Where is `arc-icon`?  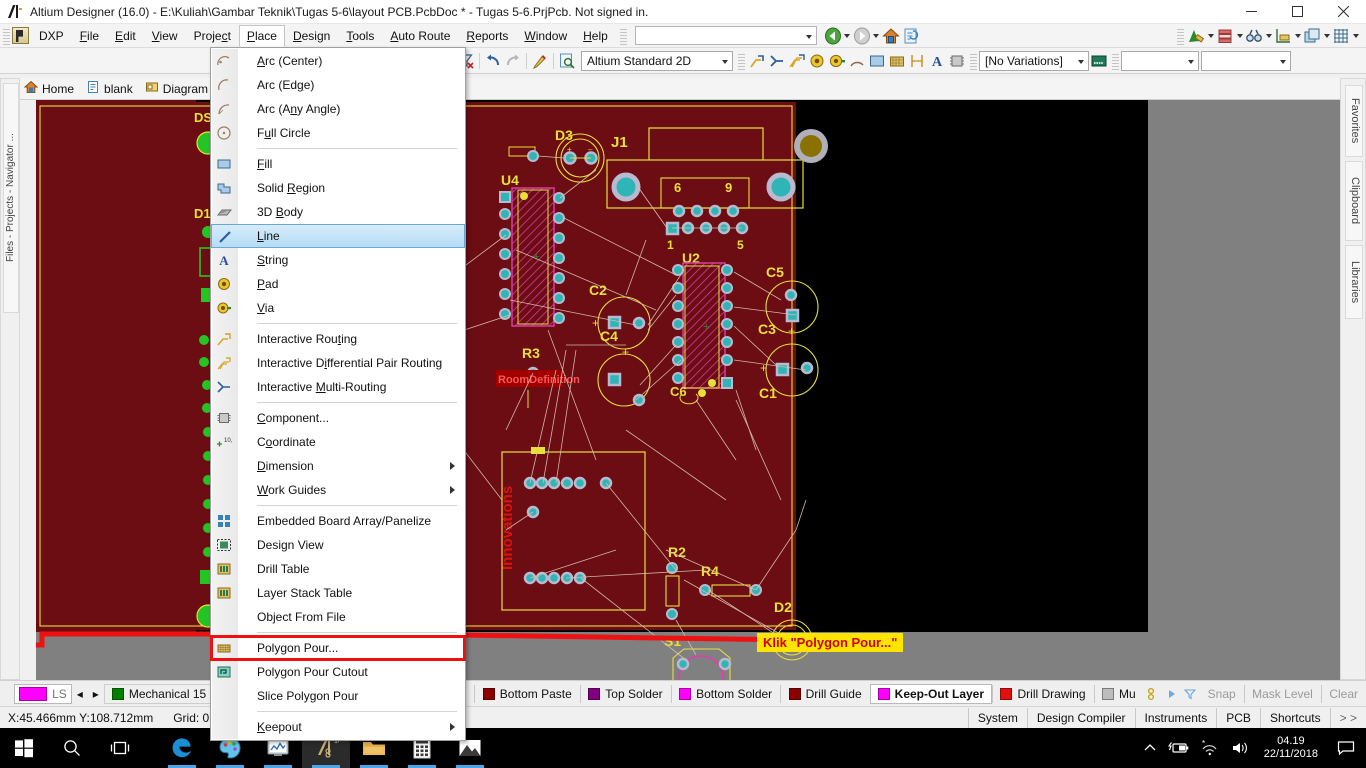 arc-icon is located at coordinates (857, 61).